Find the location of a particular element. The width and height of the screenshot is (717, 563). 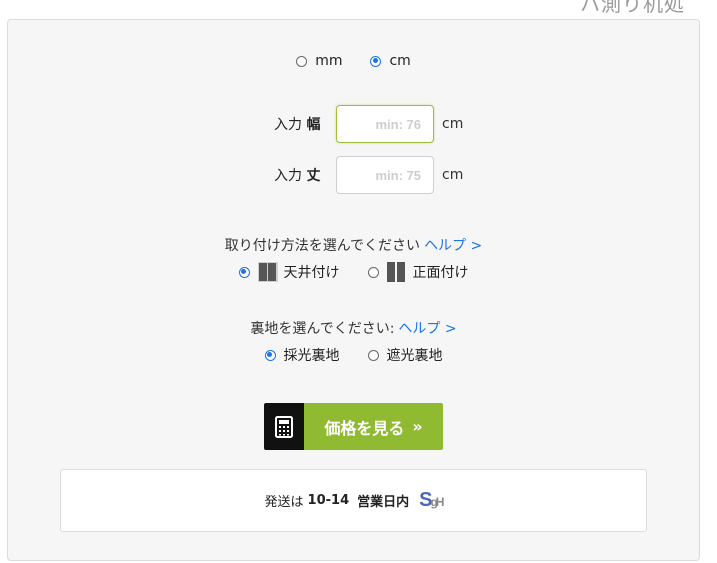

height-row: 入力 丈 cm is located at coordinates (368, 175).